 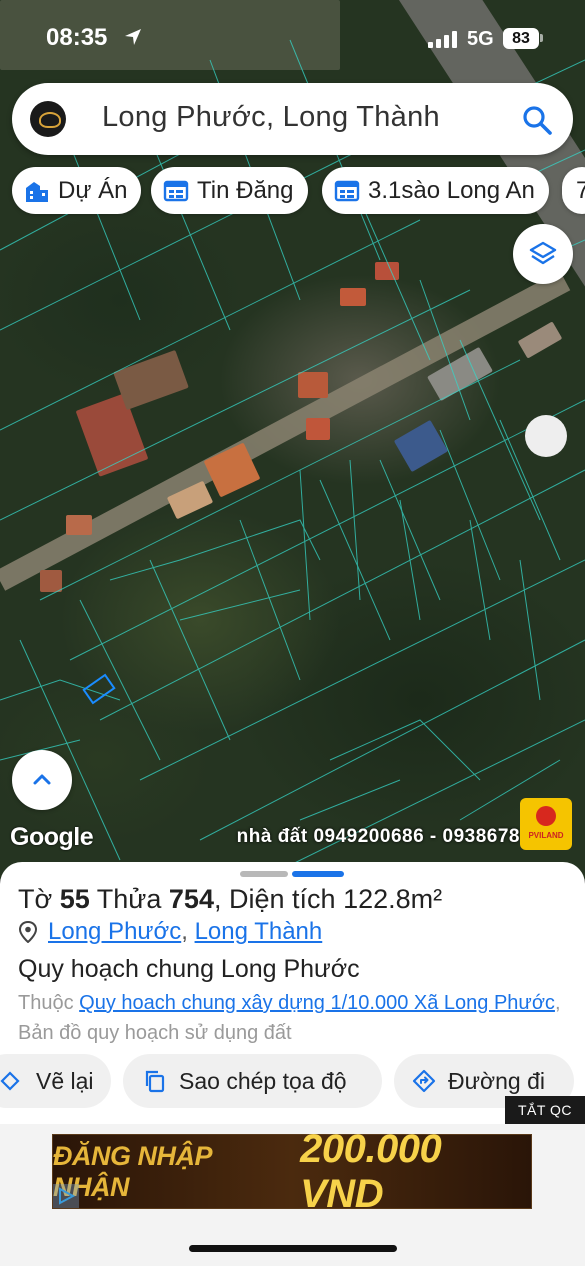 I want to click on sheet-page-indicator, so click(x=264, y=874).